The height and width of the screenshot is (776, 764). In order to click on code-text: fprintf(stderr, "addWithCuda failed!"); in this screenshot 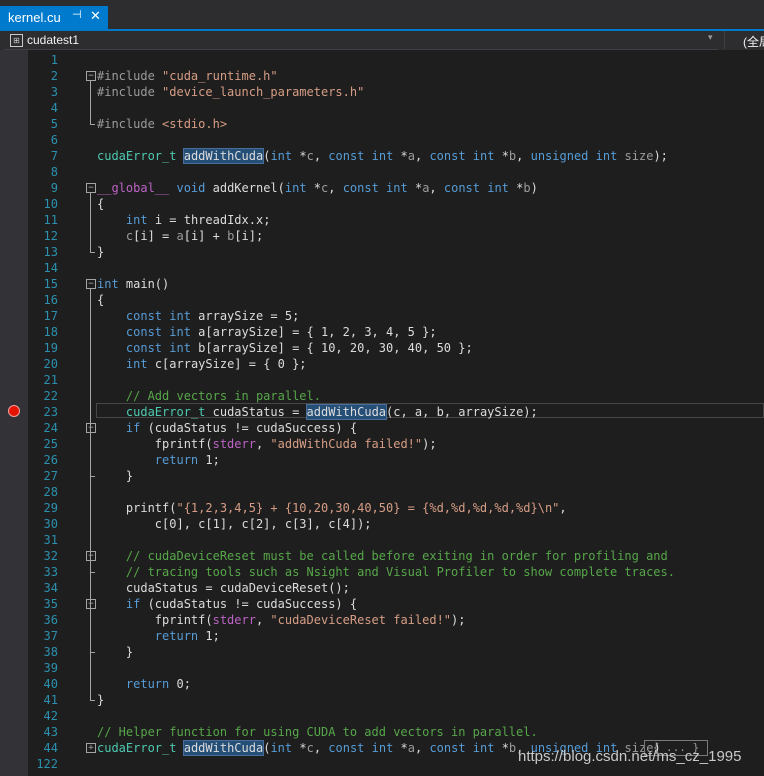, I will do `click(267, 444)`.